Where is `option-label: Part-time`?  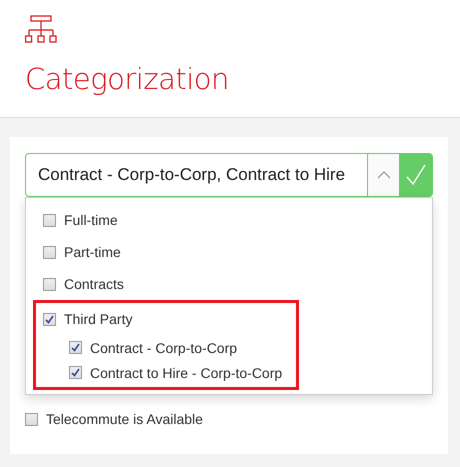
option-label: Part-time is located at coordinates (92, 252).